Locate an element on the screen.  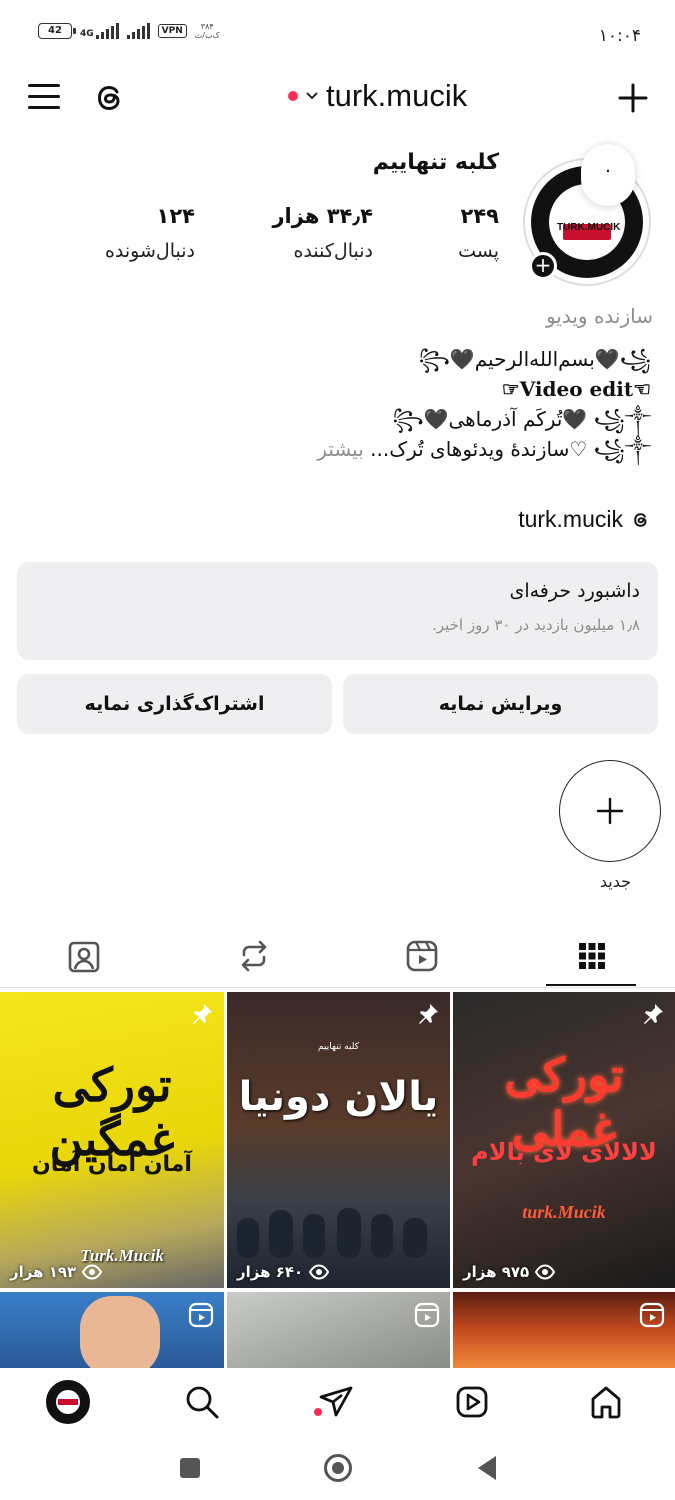
network-speed: ۳۸۴ ک‌ب/ث is located at coordinates (207, 31).